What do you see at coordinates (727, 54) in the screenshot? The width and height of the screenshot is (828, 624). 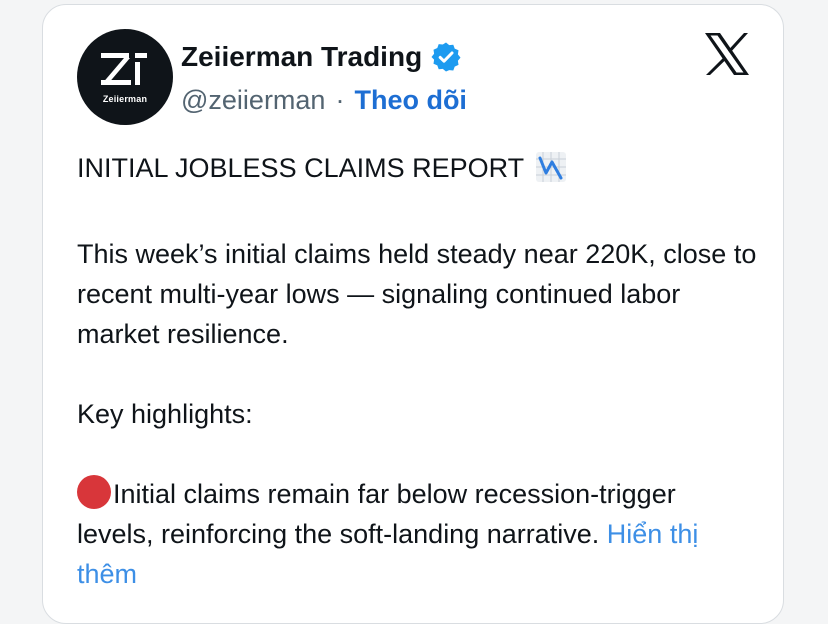 I see `x-logo-icon` at bounding box center [727, 54].